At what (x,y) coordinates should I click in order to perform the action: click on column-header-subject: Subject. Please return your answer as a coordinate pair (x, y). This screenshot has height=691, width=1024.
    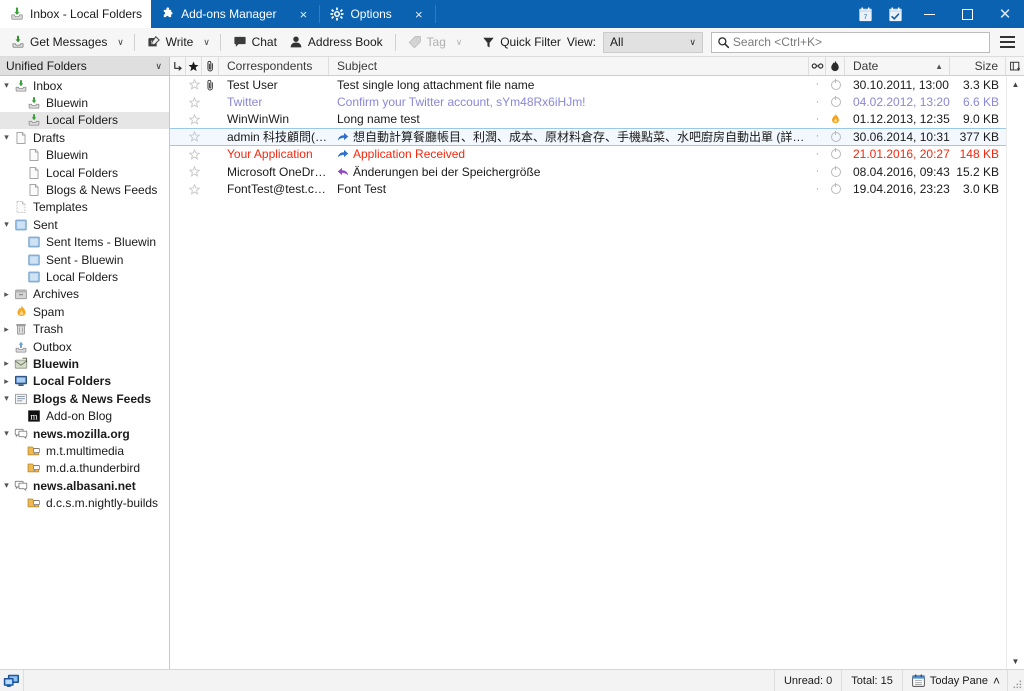
    Looking at the image, I should click on (569, 66).